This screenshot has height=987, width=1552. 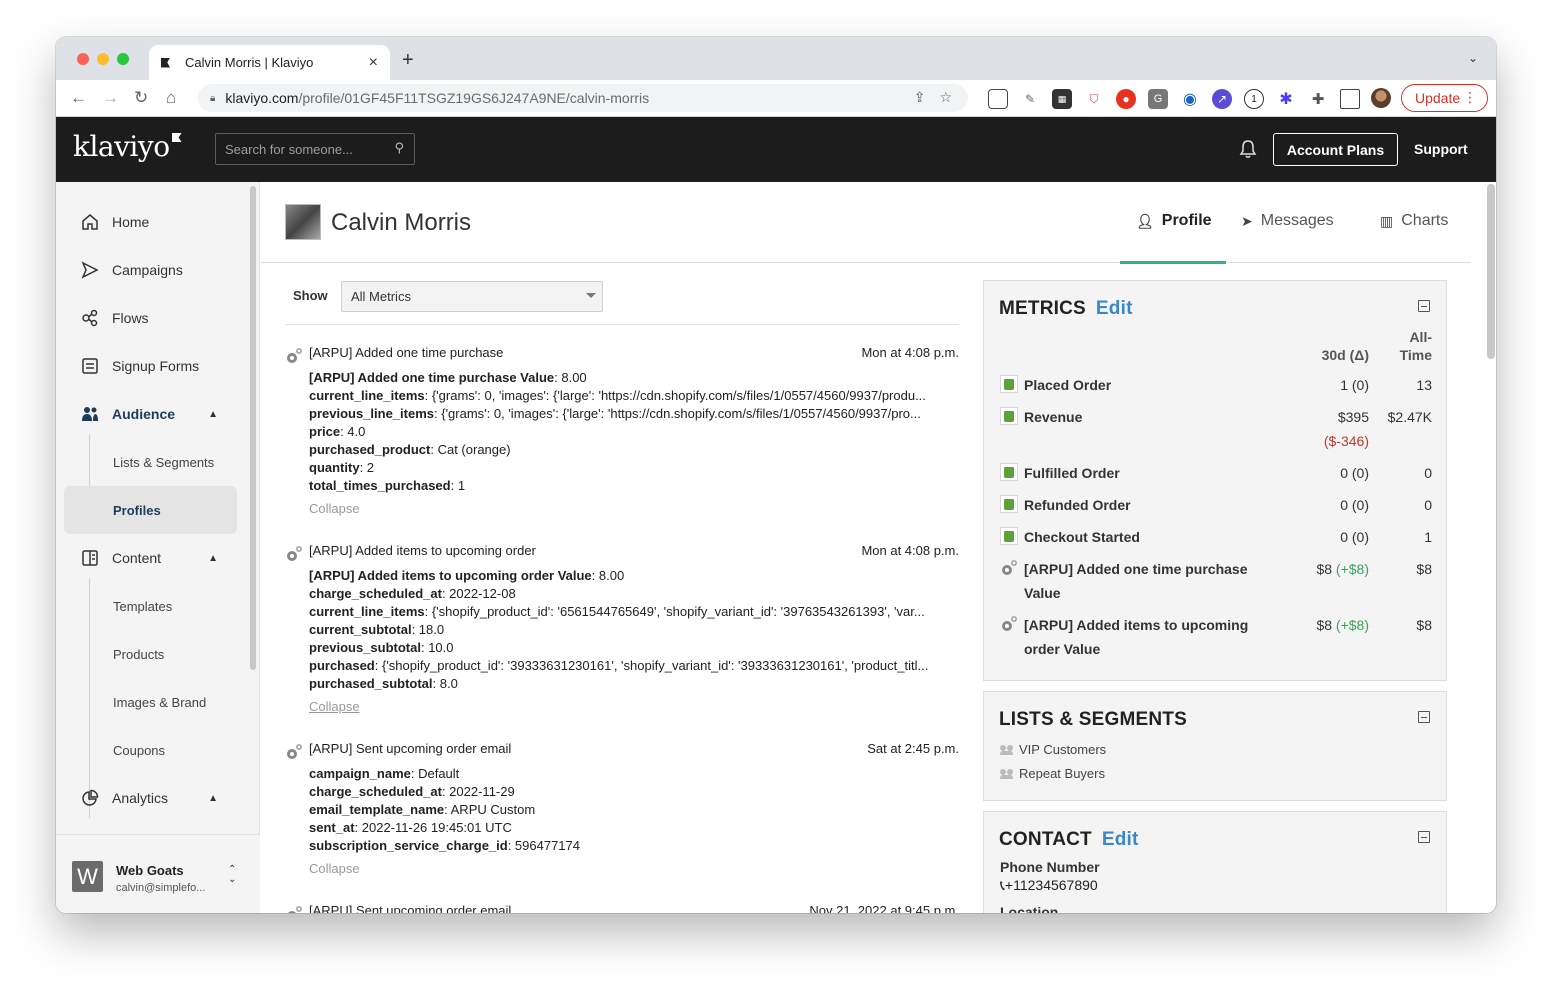 I want to click on minimize-window-button, so click(x=103, y=59).